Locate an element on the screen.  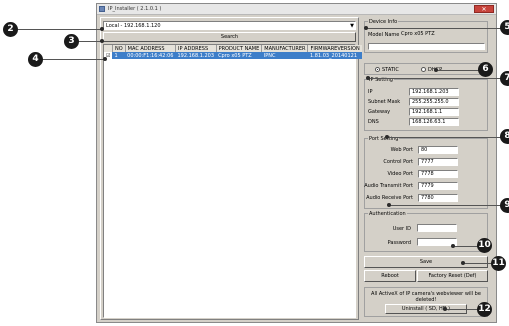
gateway-label: Gateway is located at coordinates (379, 112).